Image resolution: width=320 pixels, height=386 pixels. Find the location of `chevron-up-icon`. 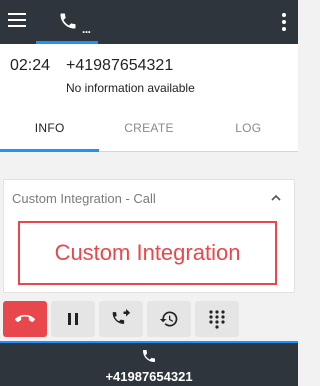

chevron-up-icon is located at coordinates (276, 198).